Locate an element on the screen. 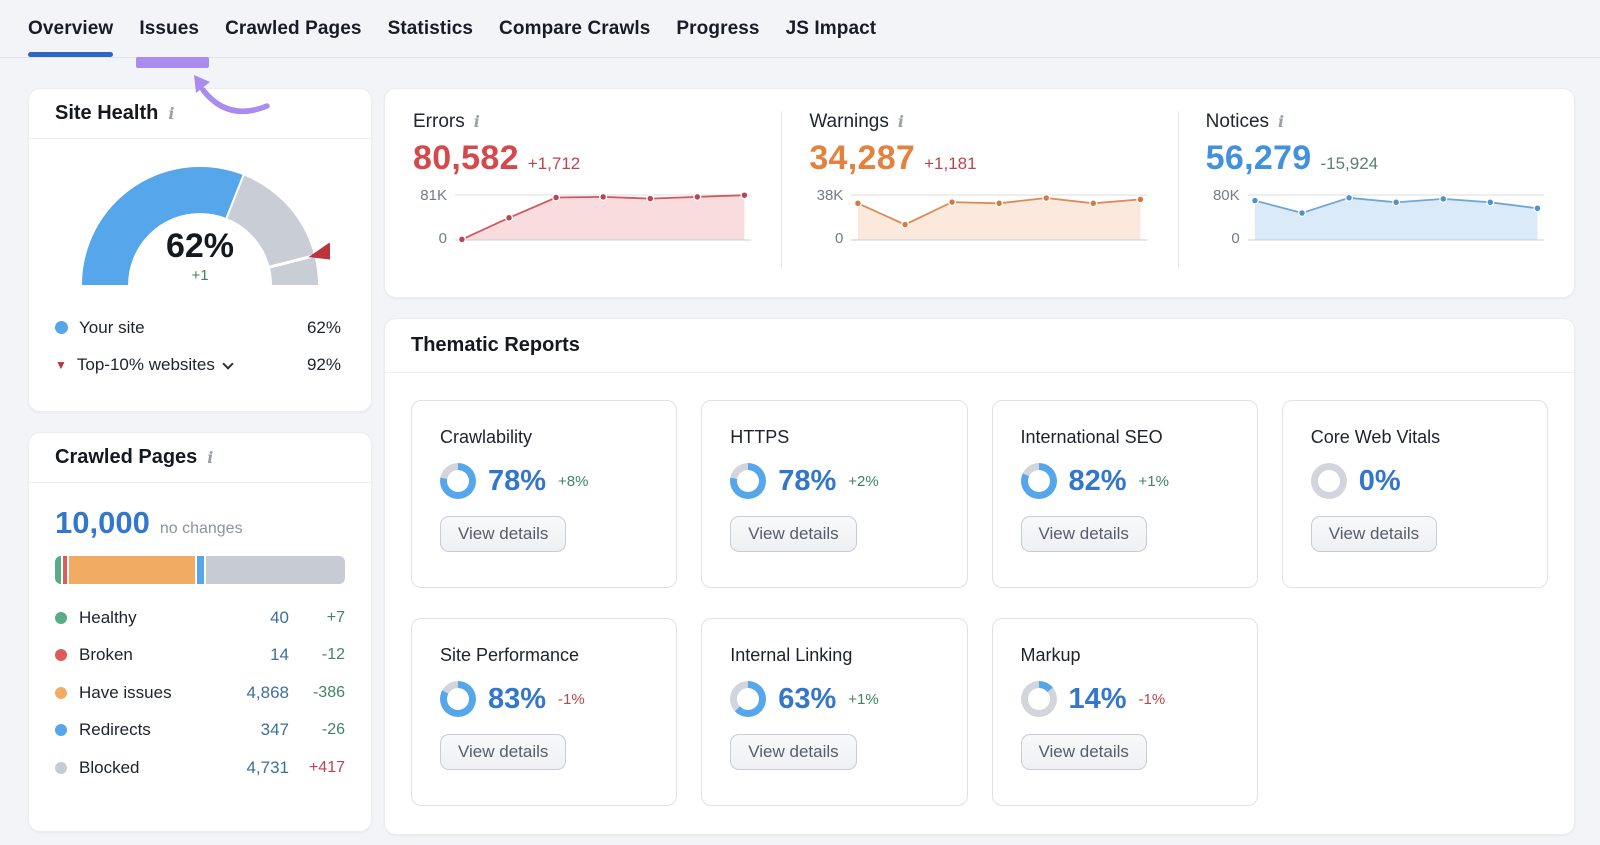 Image resolution: width=1600 pixels, height=845 pixels. tab-js-impact: JS Impact is located at coordinates (831, 28).